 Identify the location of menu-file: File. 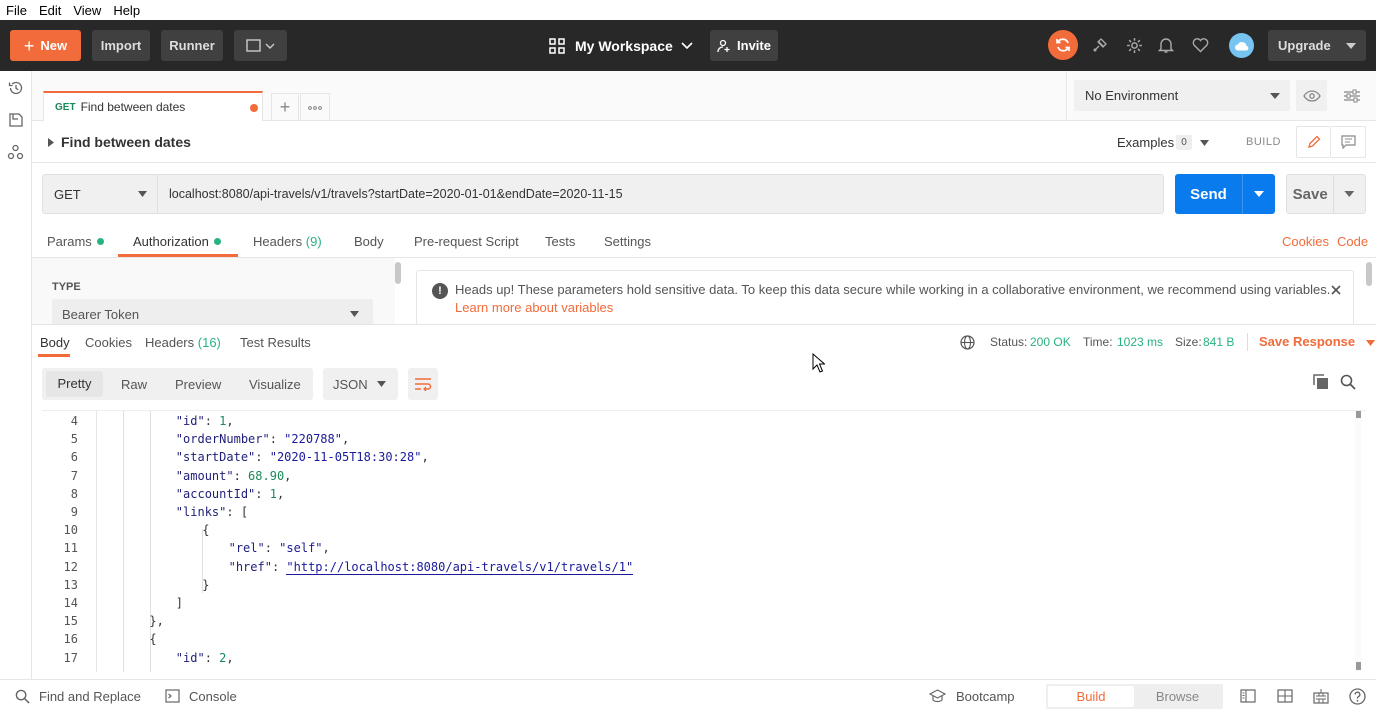
(16, 10).